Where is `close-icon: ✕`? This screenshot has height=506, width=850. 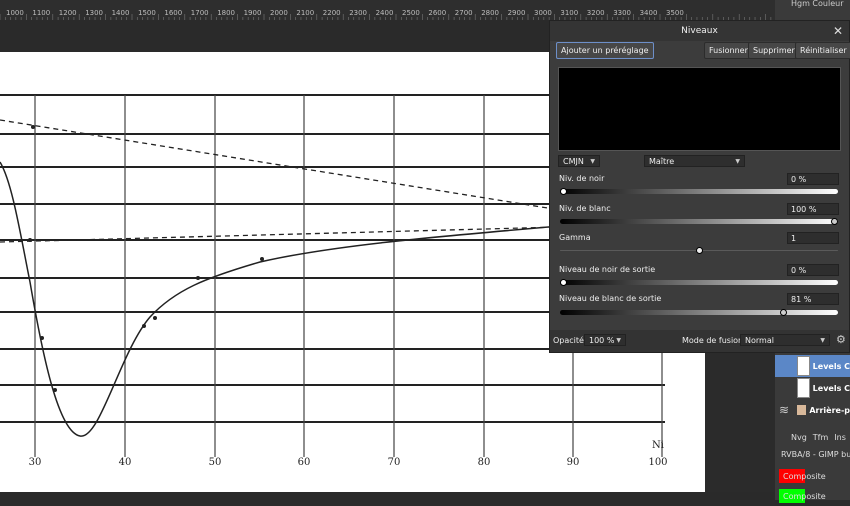 close-icon: ✕ is located at coordinates (838, 31).